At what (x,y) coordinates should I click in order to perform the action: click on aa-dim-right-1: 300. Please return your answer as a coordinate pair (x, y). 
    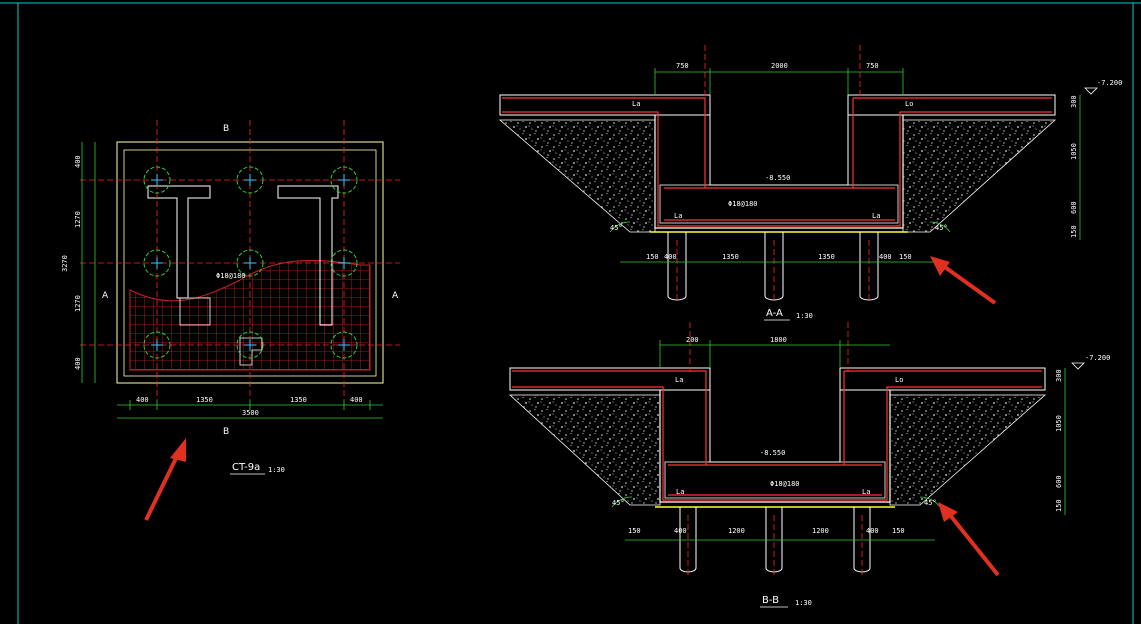
    Looking at the image, I should click on (1074, 101).